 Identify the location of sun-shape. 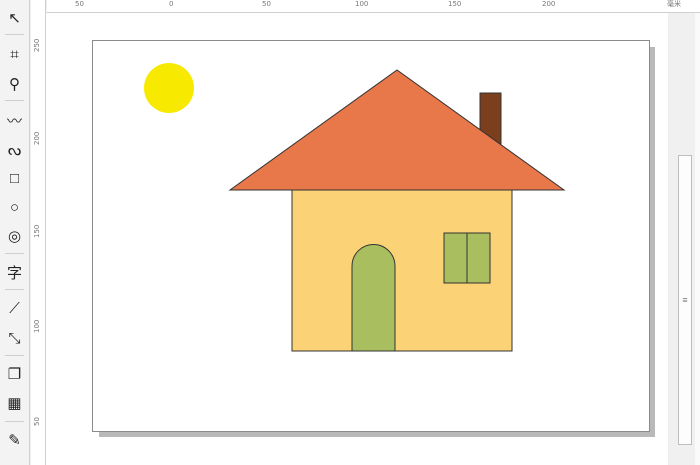
(169, 88).